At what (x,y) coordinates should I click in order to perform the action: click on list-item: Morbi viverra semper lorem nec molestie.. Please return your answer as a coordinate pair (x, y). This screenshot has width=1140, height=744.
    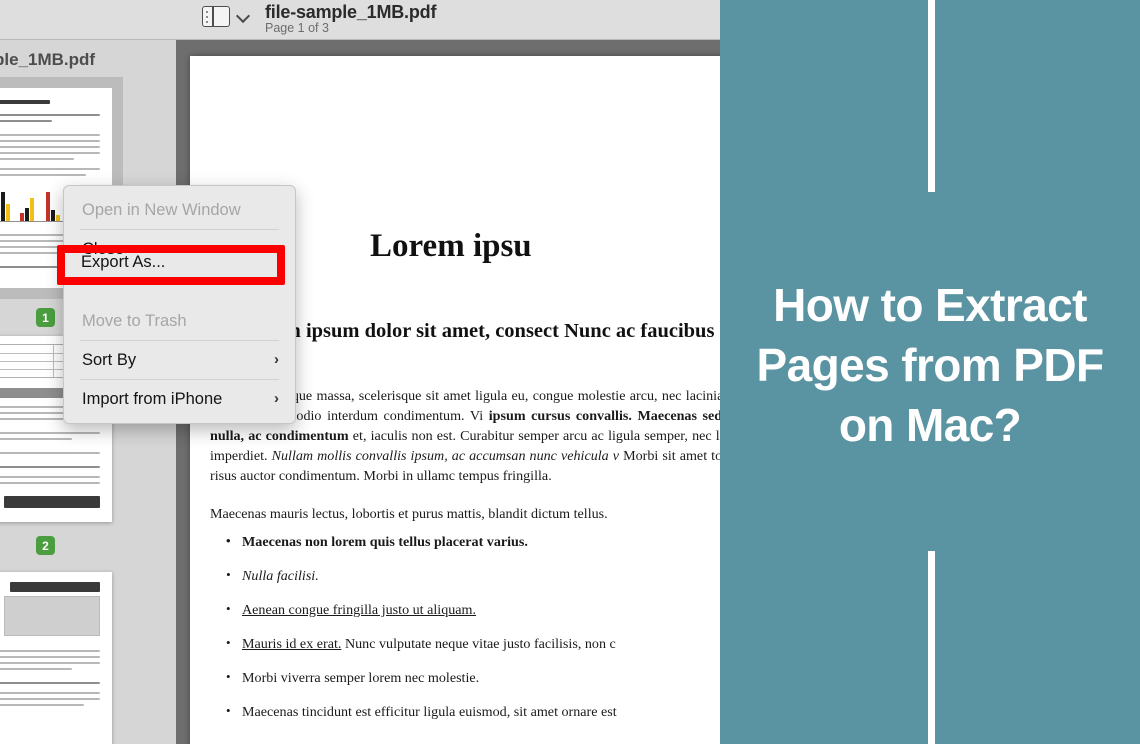
    Looking at the image, I should click on (473, 678).